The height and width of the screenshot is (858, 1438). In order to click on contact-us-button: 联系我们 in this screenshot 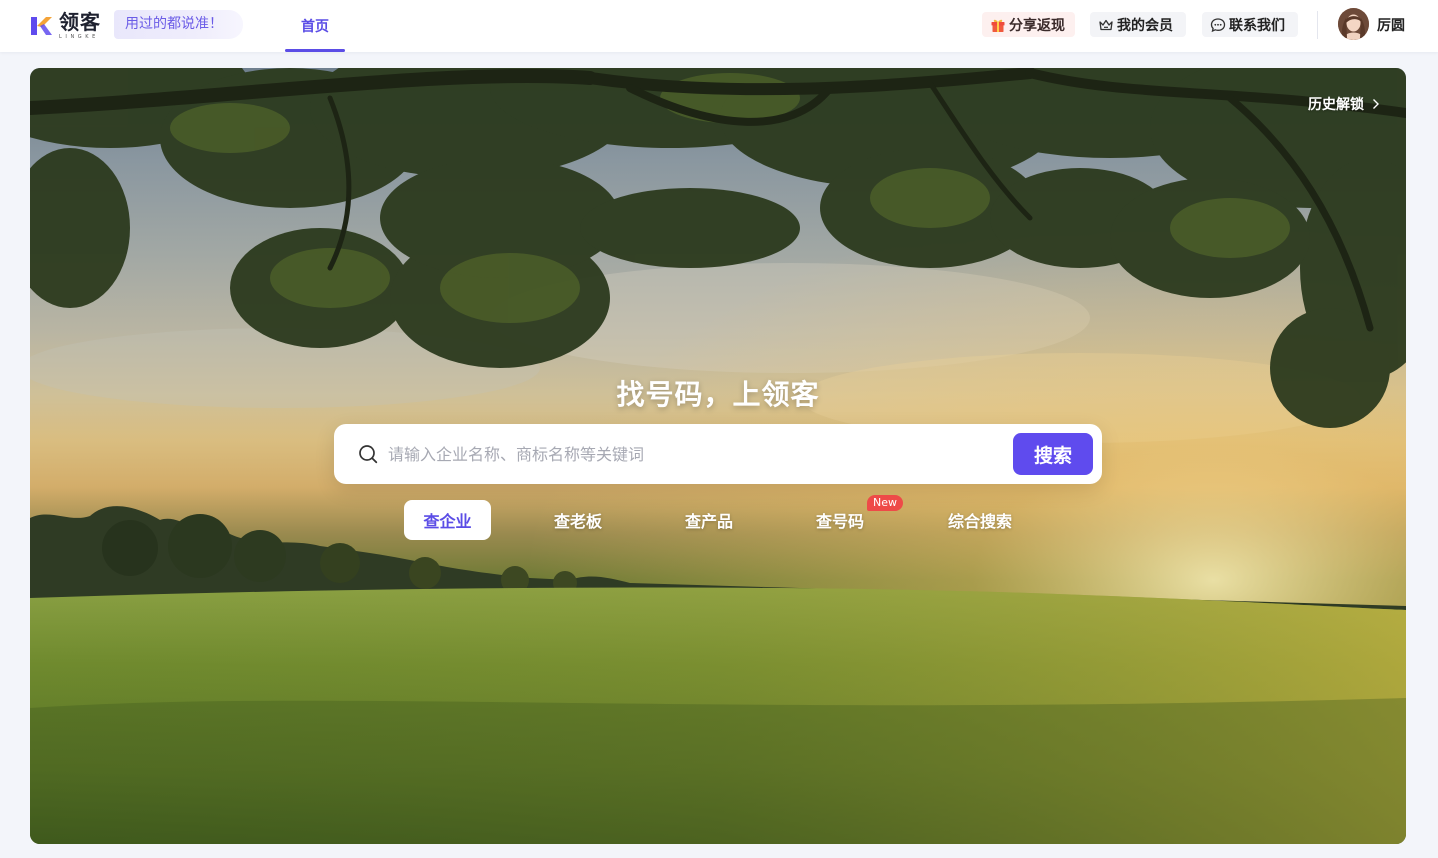, I will do `click(1250, 24)`.